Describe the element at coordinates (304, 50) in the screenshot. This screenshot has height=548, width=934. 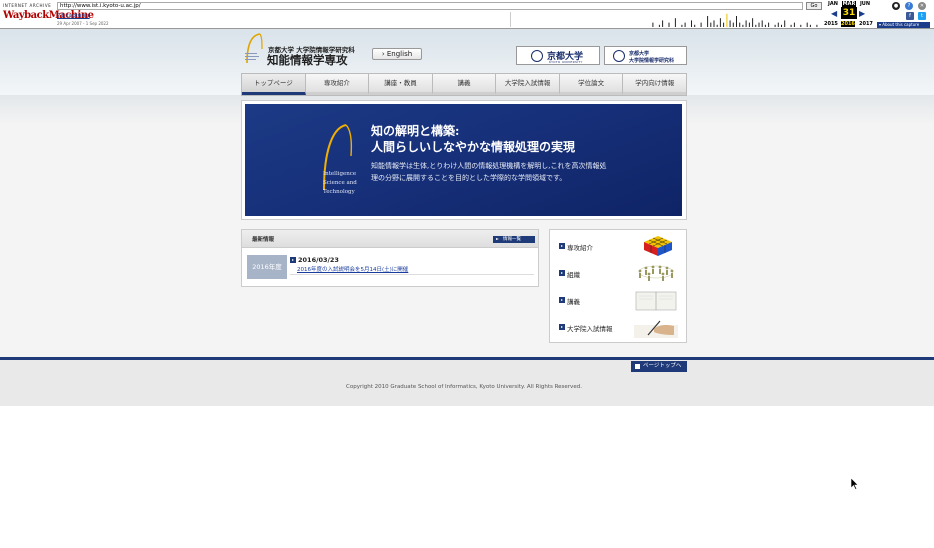
I see `site-logo: 京都大学 大学院情報学研究科 知能情報学専攻` at that location.